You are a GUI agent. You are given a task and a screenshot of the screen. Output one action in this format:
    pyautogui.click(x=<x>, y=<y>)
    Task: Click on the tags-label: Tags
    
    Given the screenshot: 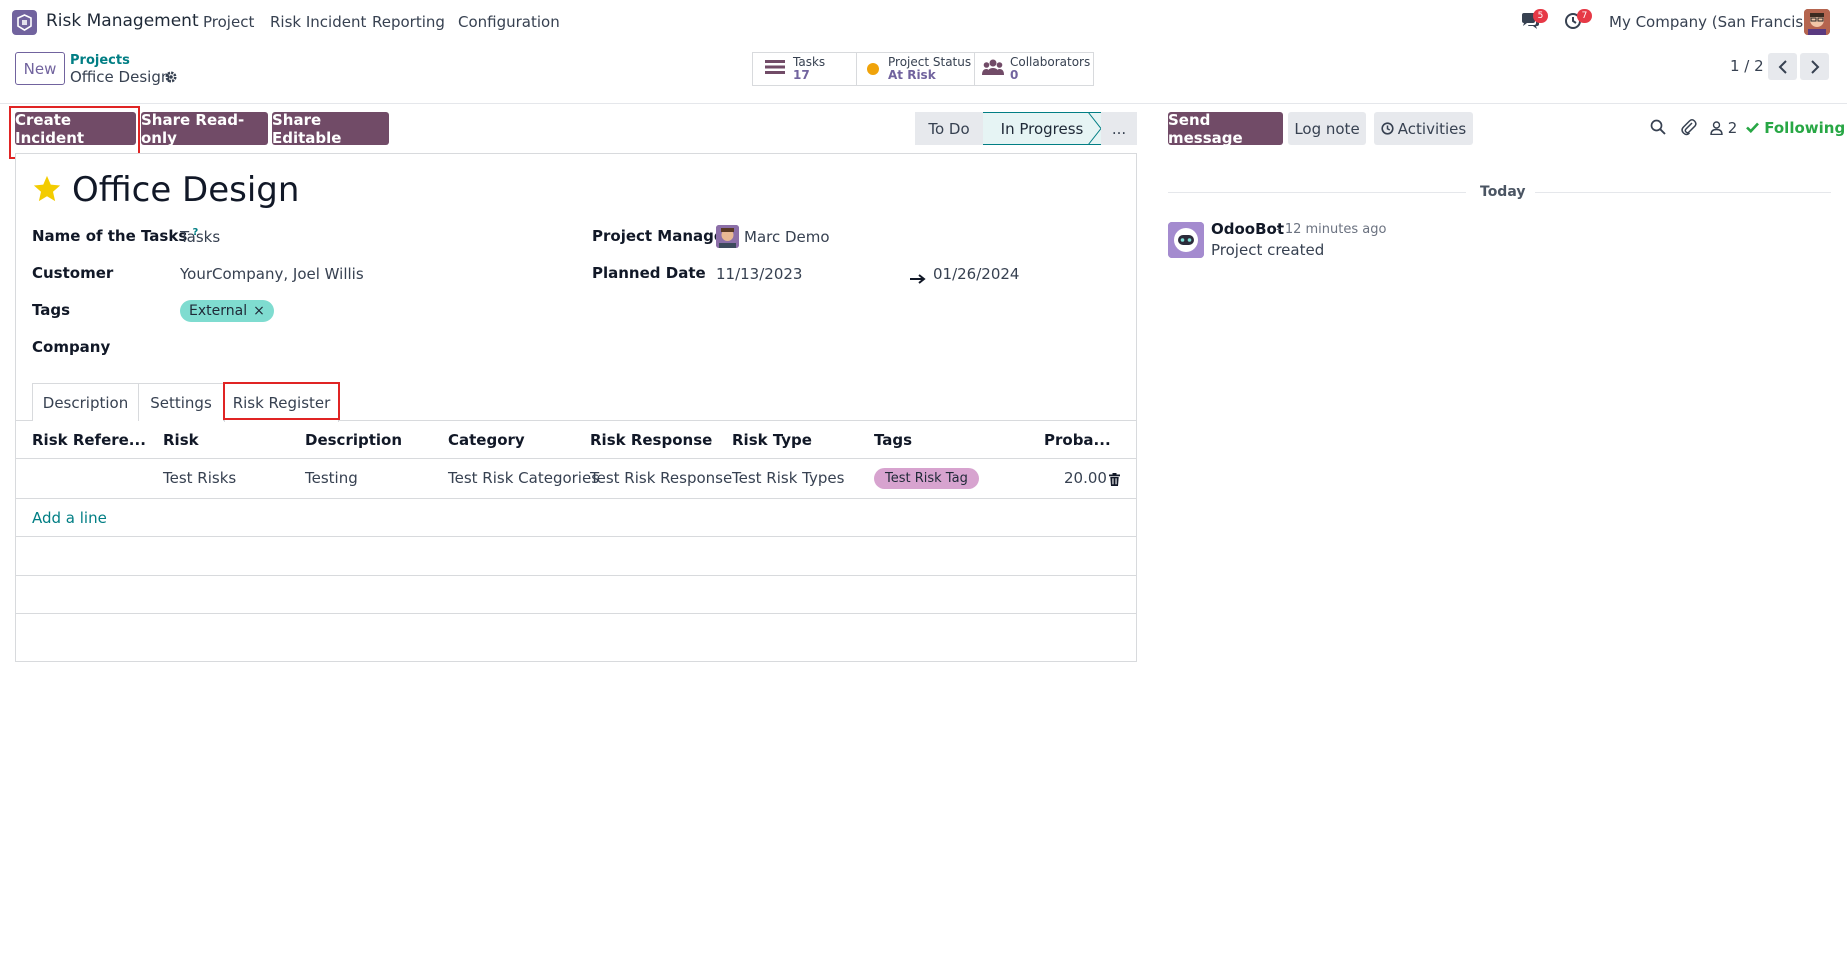 What is the action you would take?
    pyautogui.click(x=51, y=310)
    